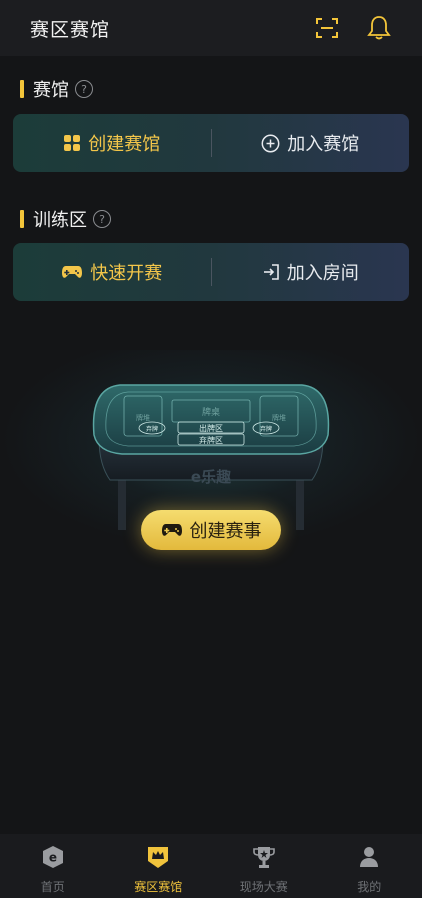 This screenshot has height=898, width=422. Describe the element at coordinates (369, 857) in the screenshot. I see `person-icon` at that location.